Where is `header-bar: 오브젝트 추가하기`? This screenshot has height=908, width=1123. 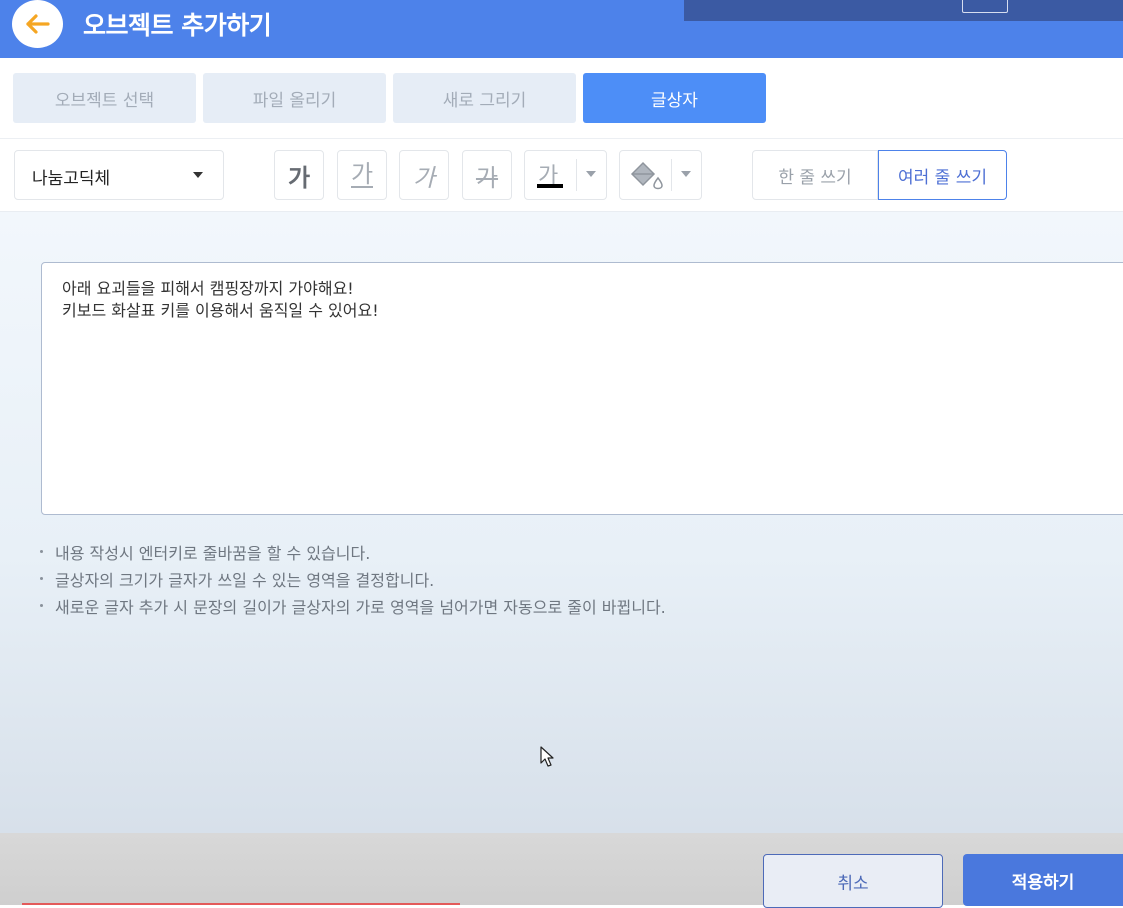
header-bar: 오브젝트 추가하기 is located at coordinates (561, 29).